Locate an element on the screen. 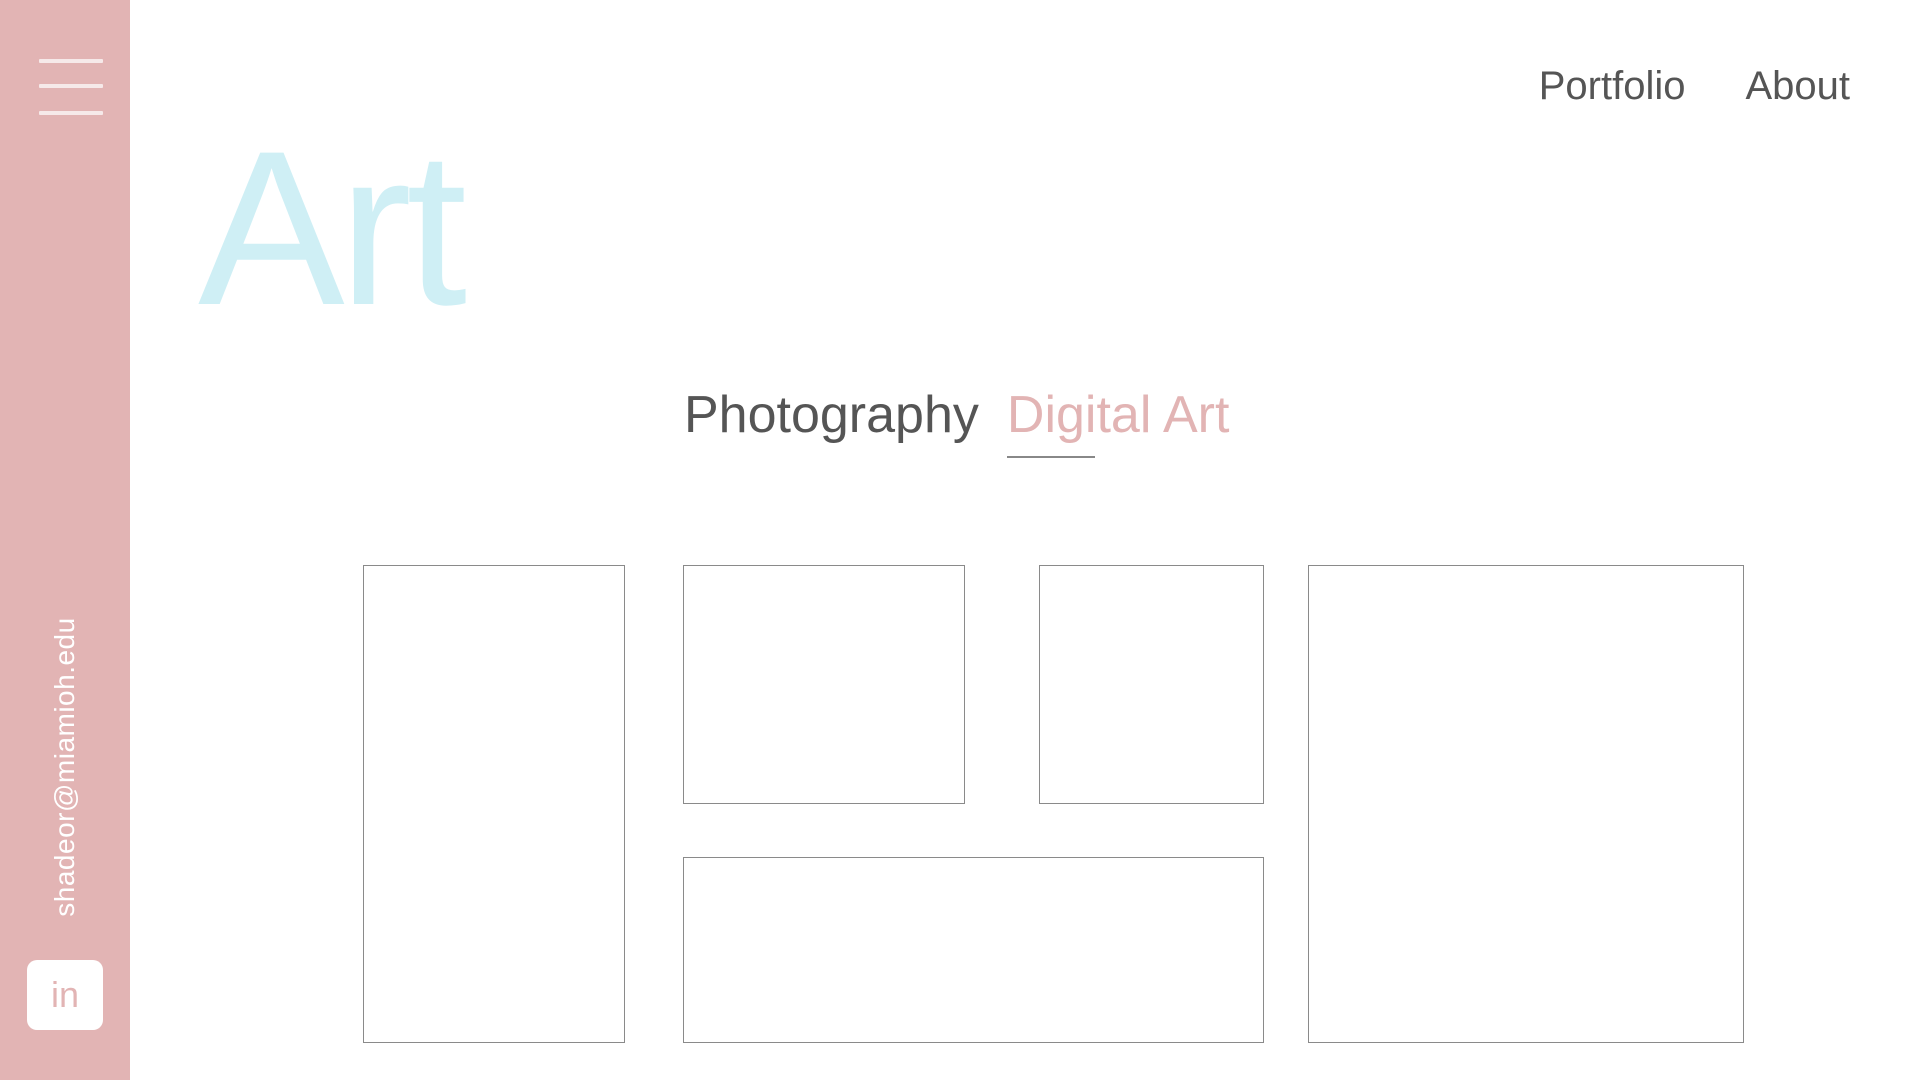 This screenshot has height=1080, width=1920. linkedin-icon: in is located at coordinates (65, 995).